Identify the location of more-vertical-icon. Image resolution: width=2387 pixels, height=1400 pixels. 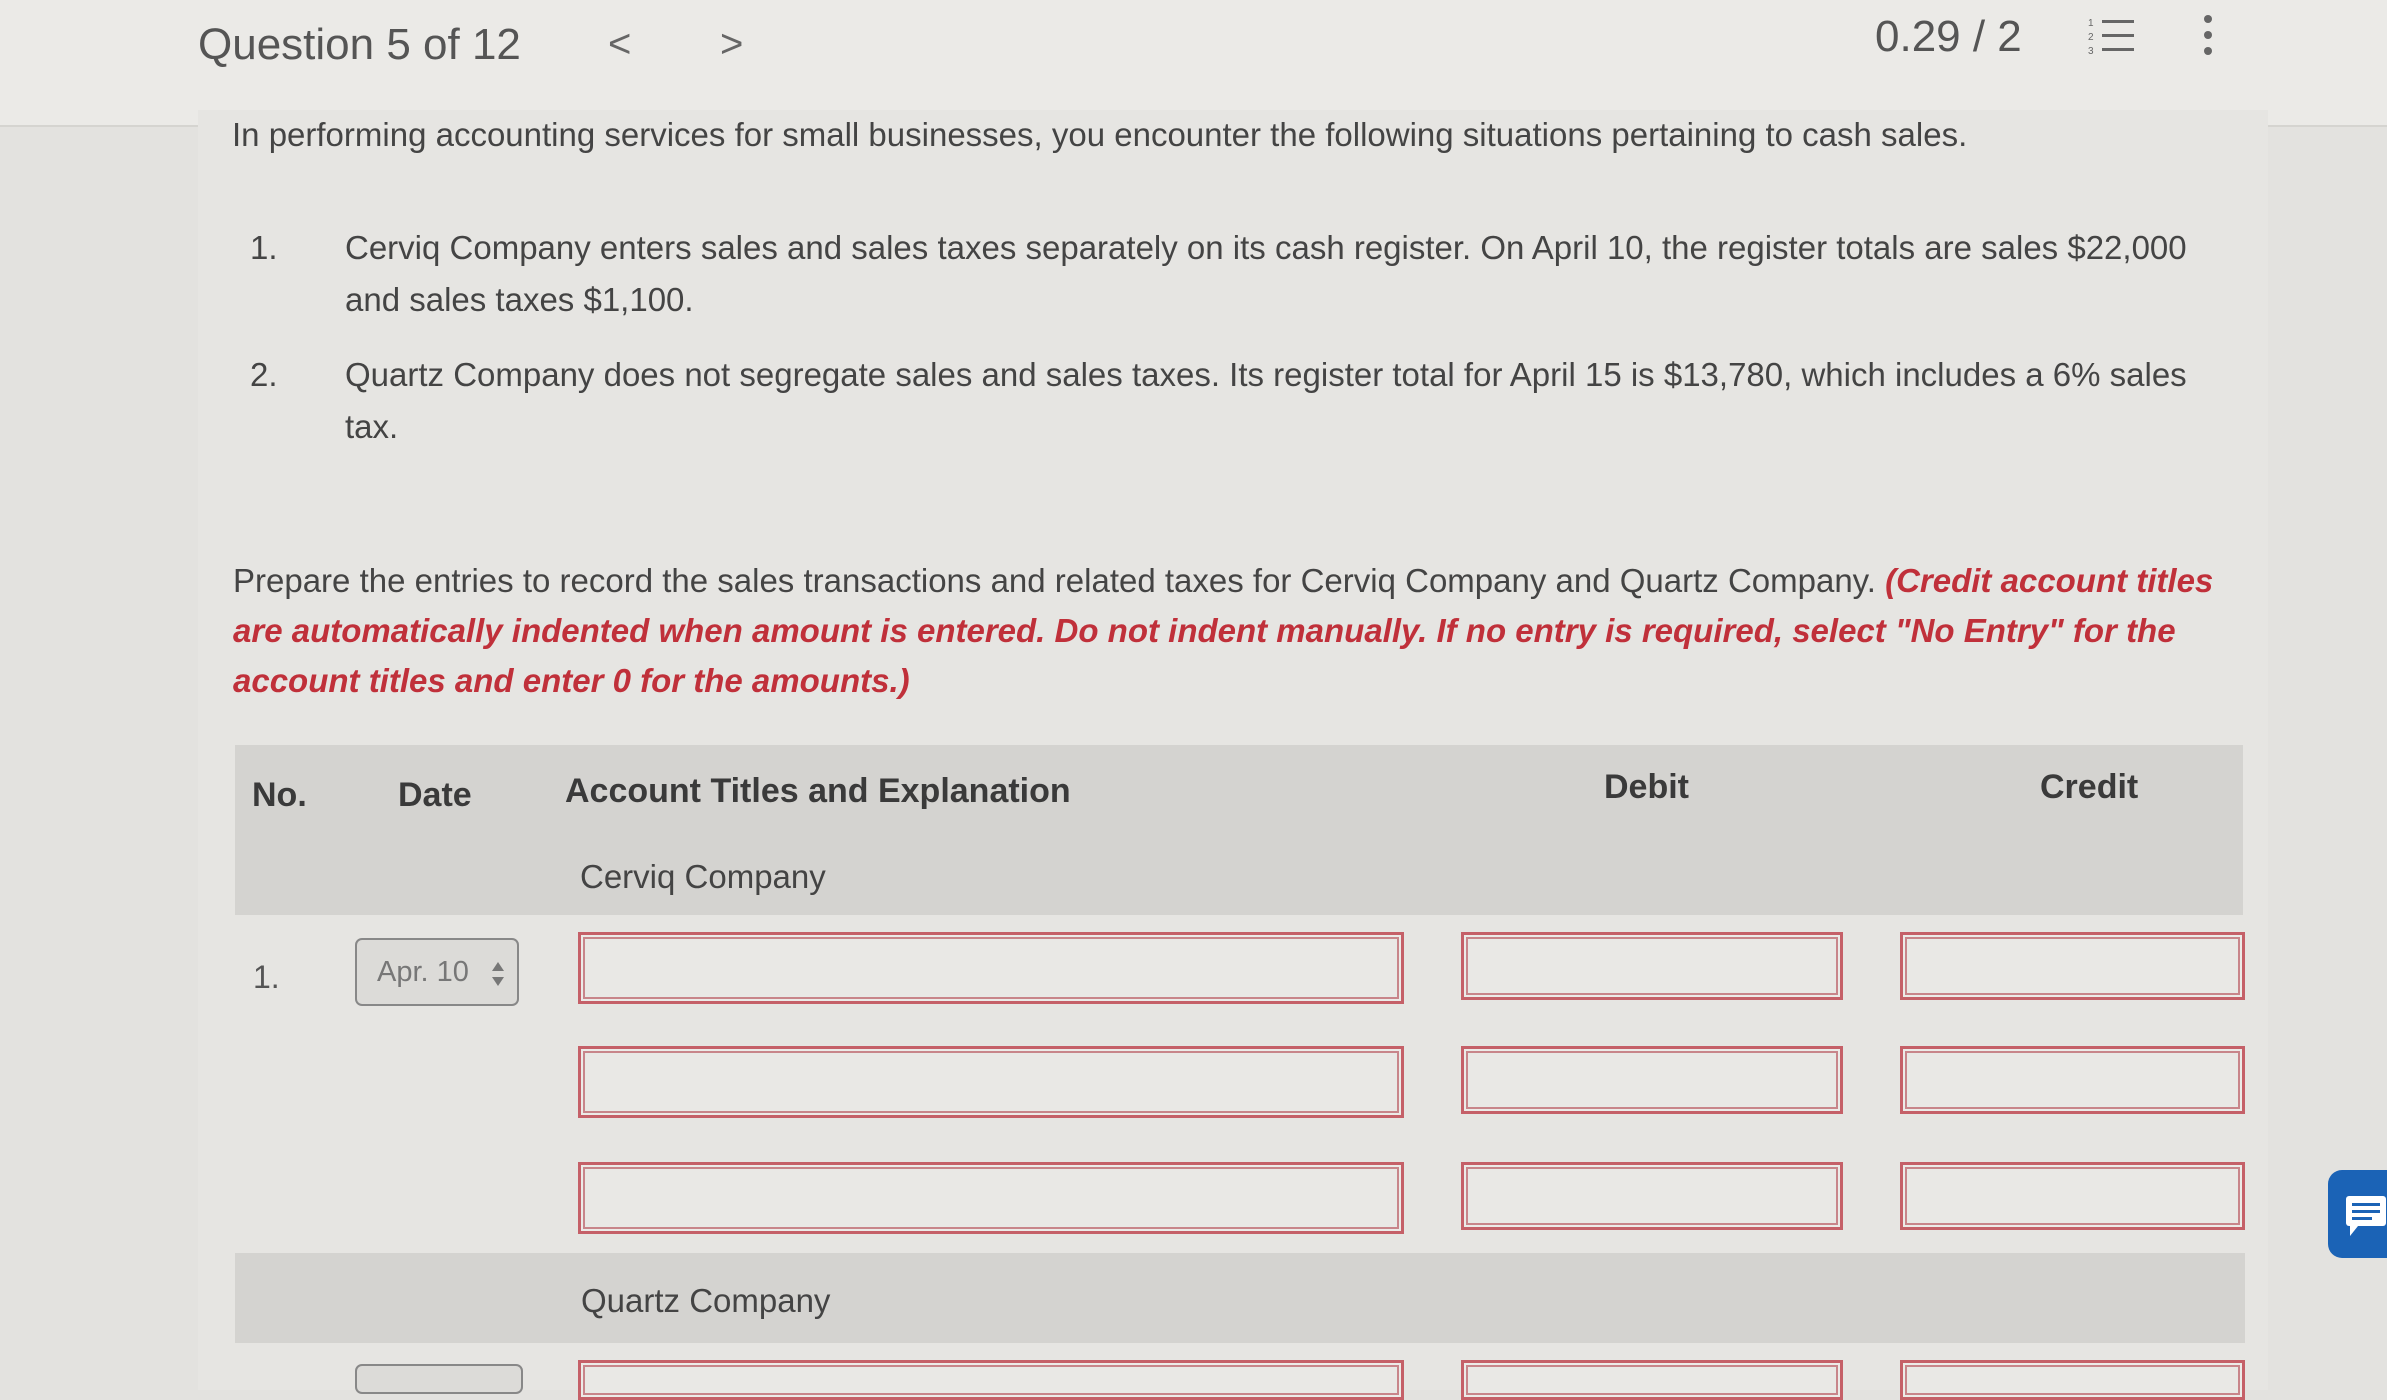
(2208, 35).